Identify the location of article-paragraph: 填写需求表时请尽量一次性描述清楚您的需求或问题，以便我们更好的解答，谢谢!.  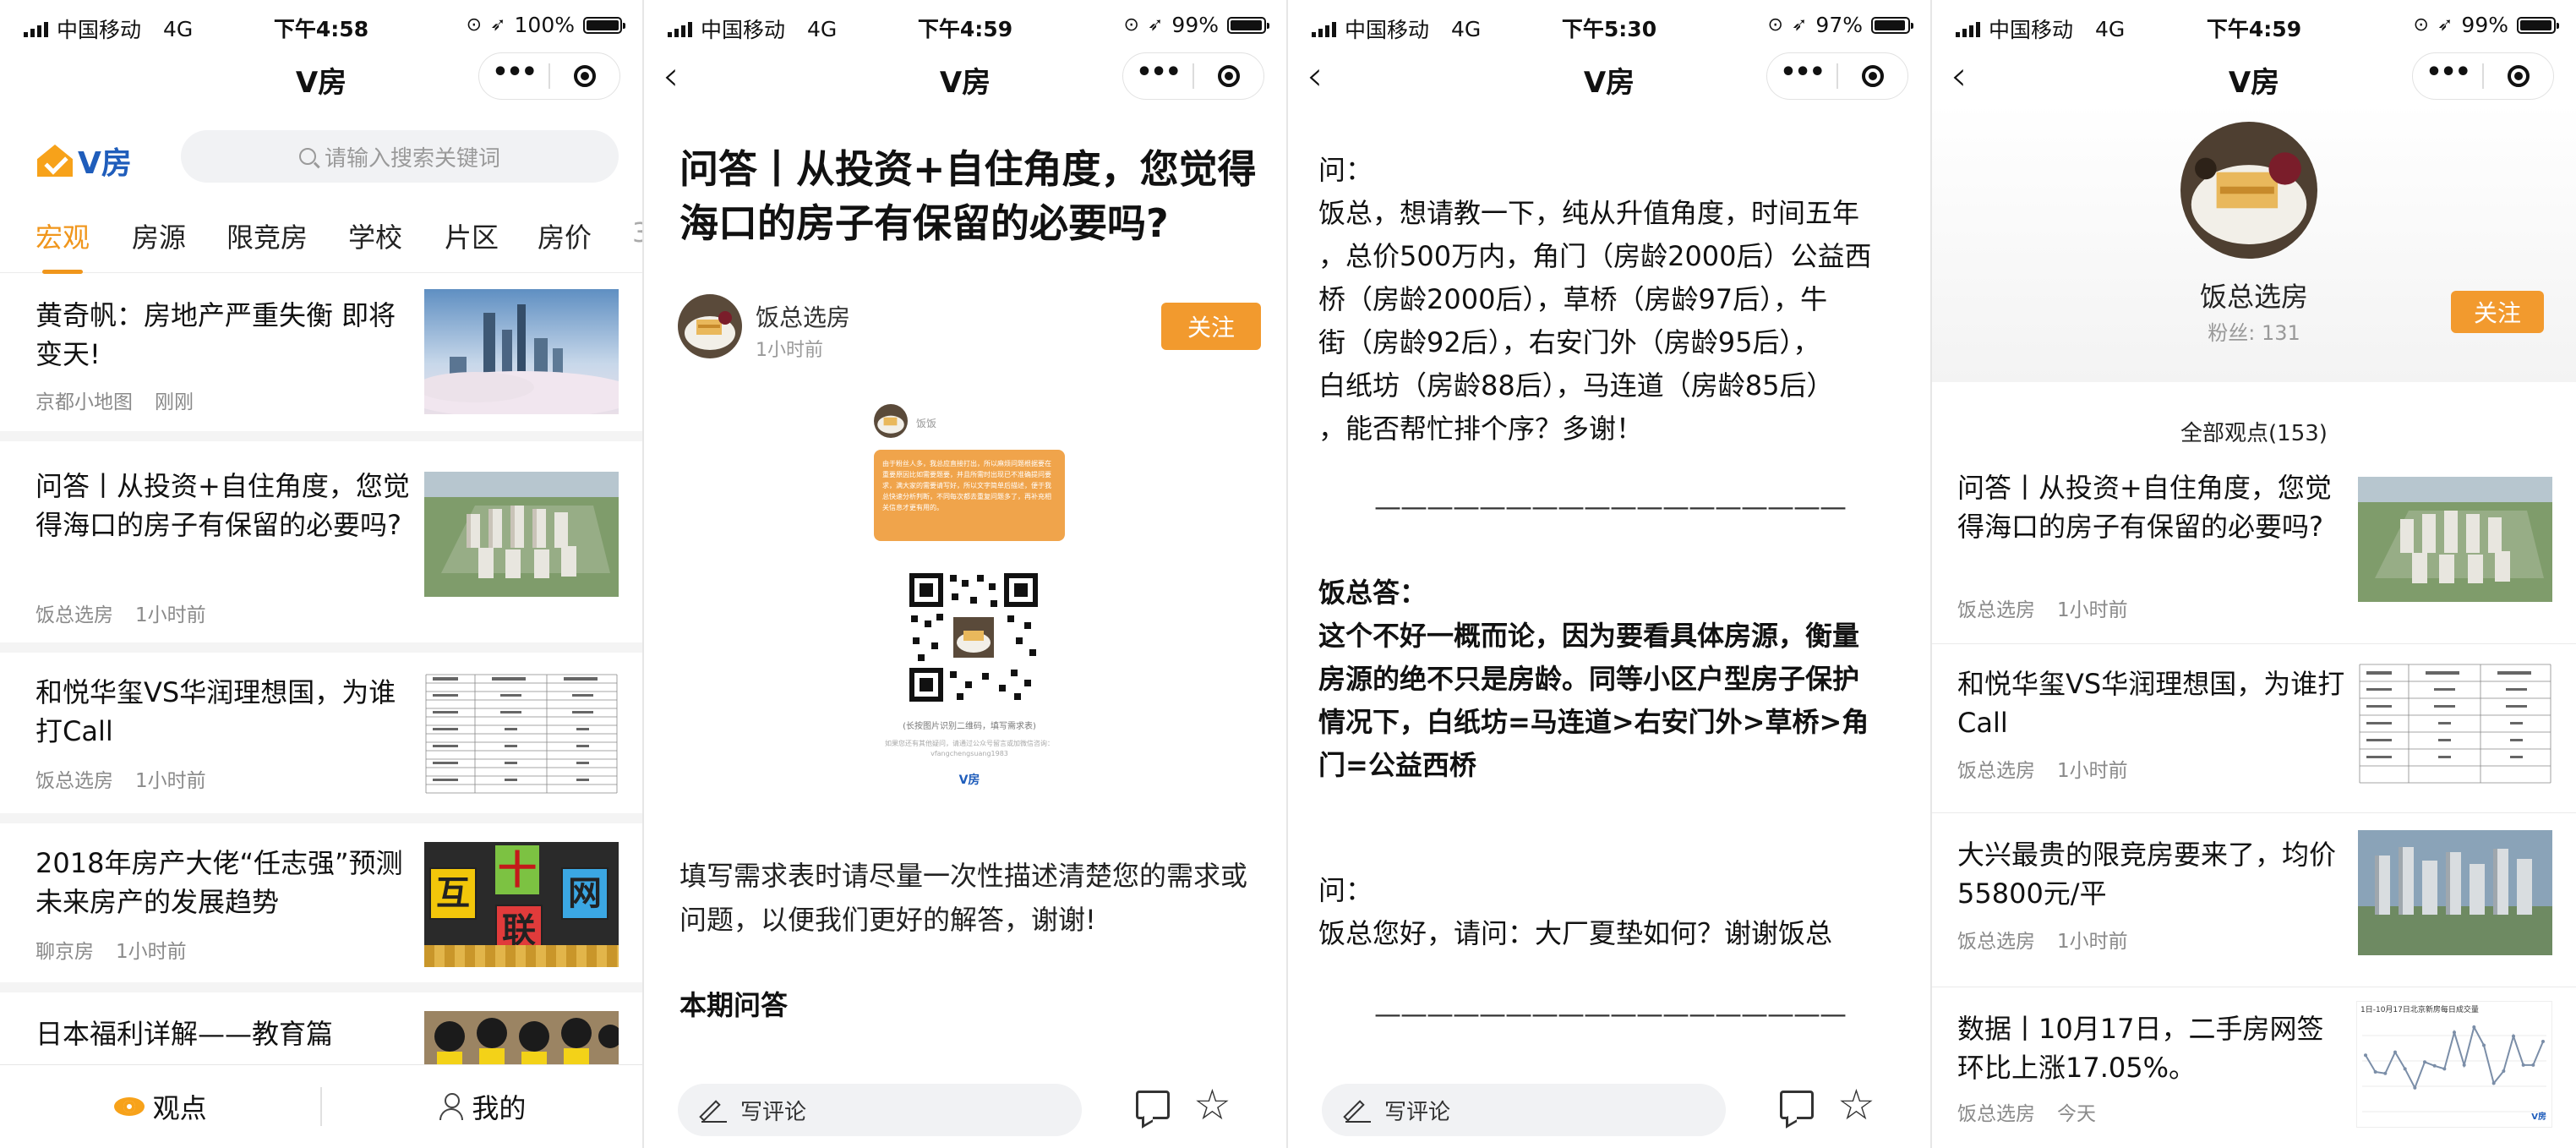
(963, 898).